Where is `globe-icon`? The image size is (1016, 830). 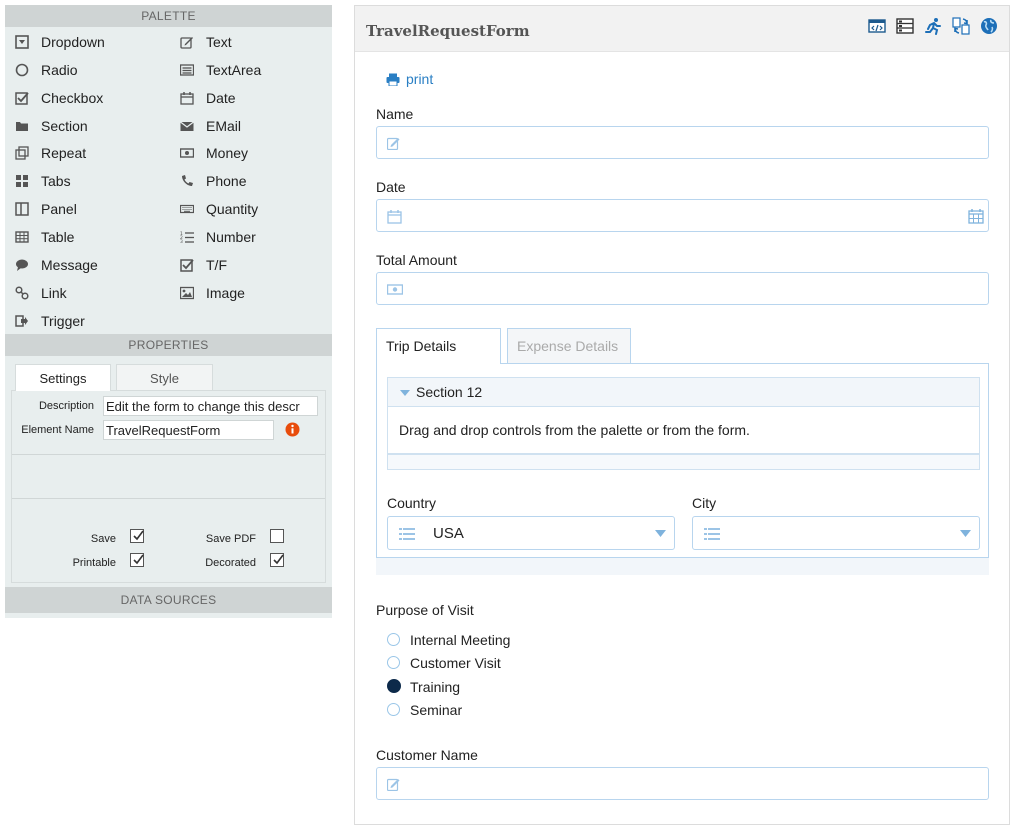
globe-icon is located at coordinates (989, 26).